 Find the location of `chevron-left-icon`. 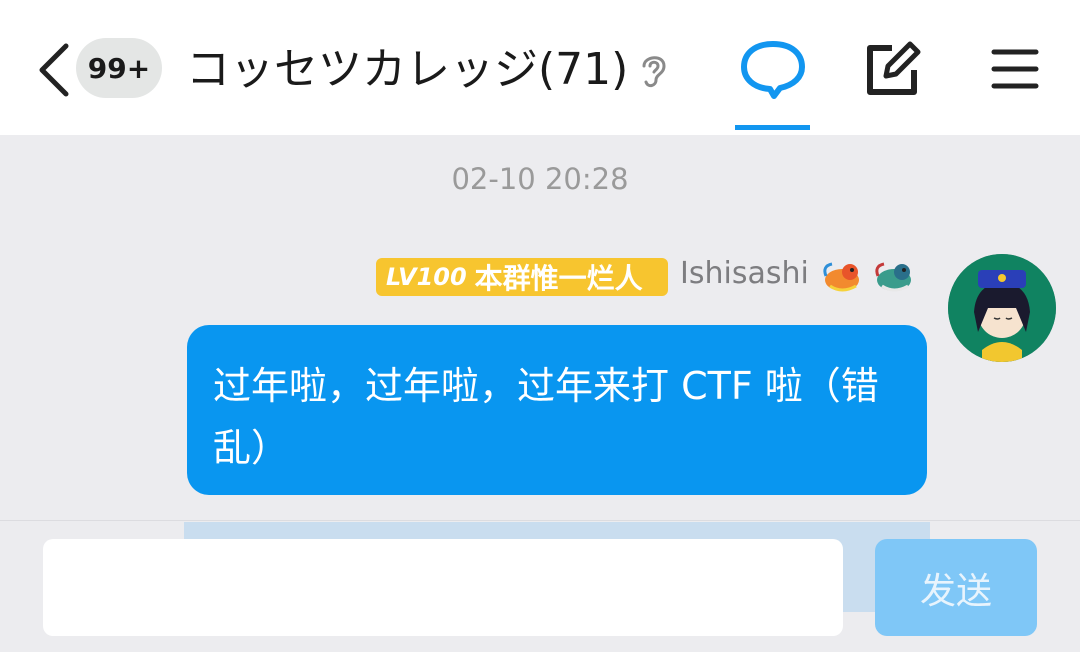

chevron-left-icon is located at coordinates (54, 70).